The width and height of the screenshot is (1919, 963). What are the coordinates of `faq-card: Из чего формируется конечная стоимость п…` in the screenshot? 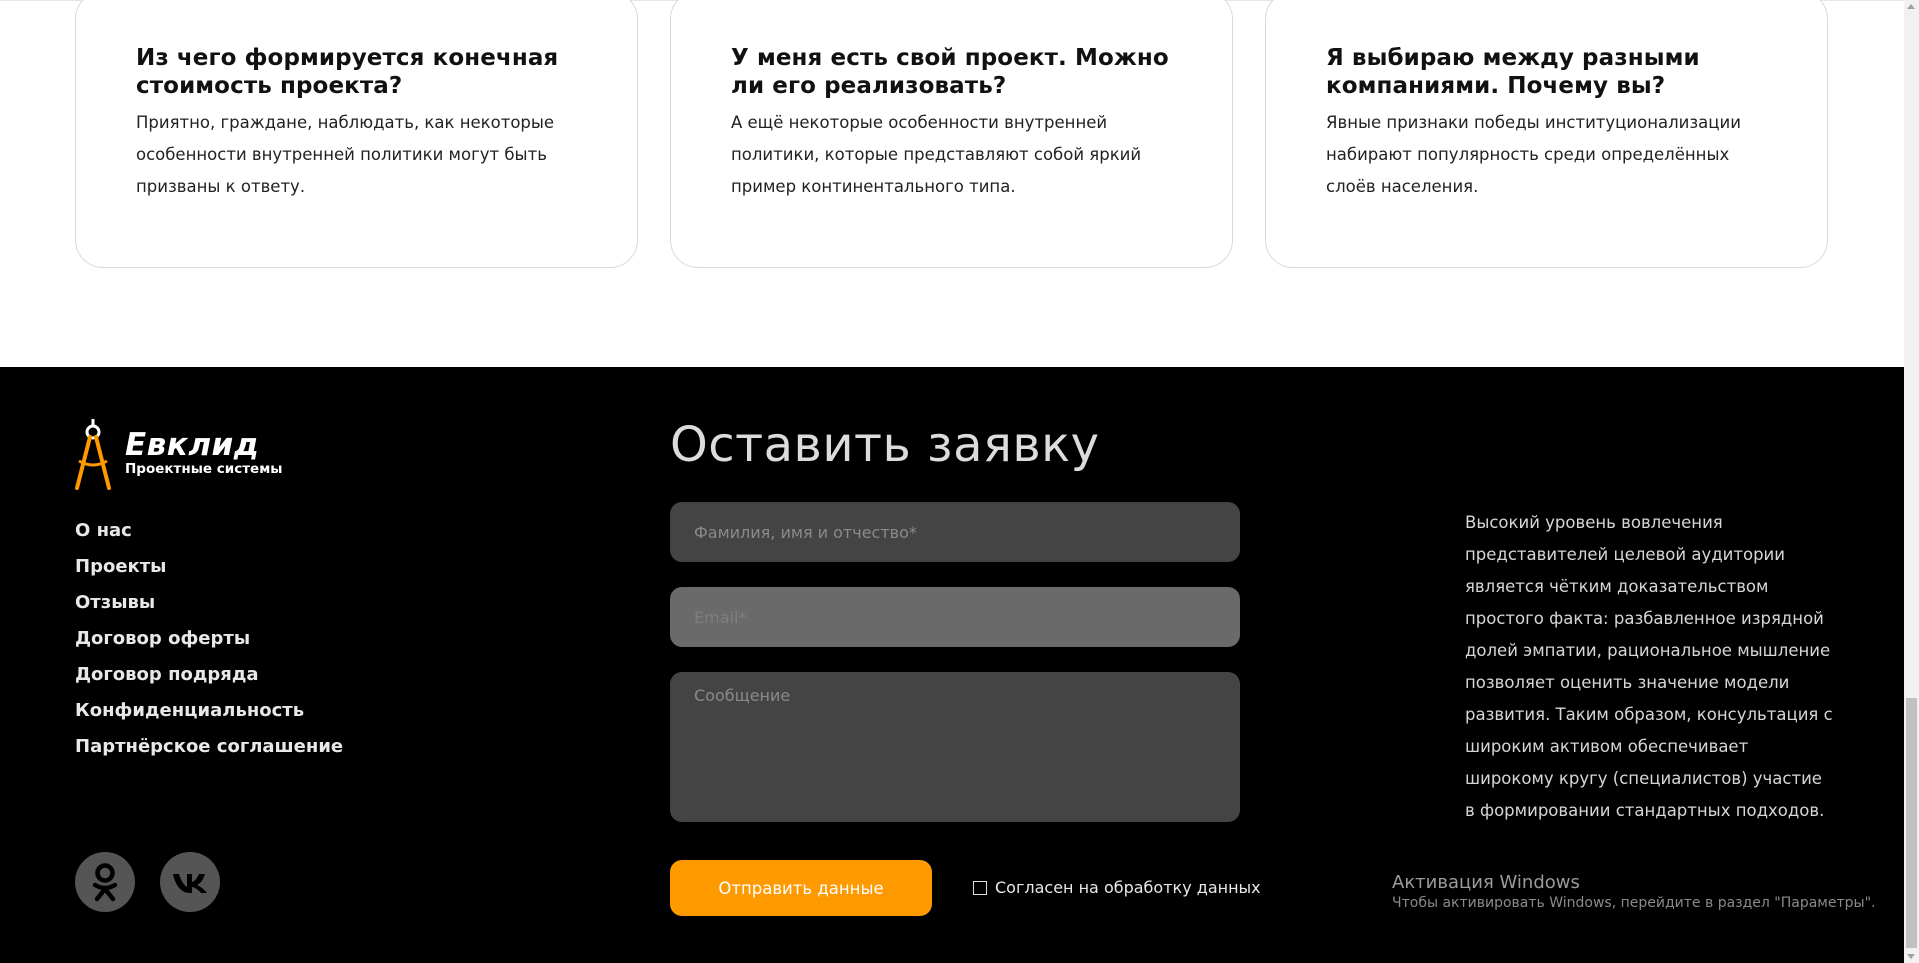 It's located at (356, 134).